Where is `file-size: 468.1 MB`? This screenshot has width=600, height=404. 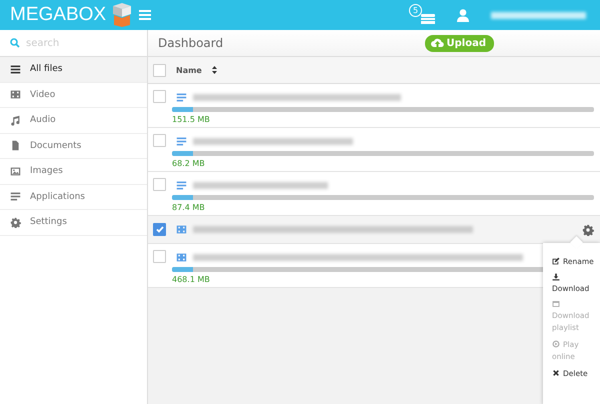
file-size: 468.1 MB is located at coordinates (191, 279).